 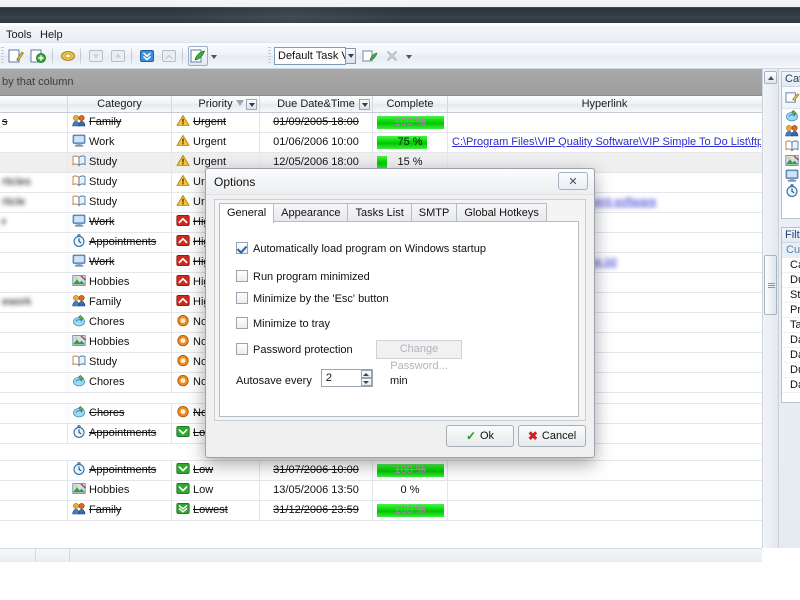 What do you see at coordinates (321, 299) in the screenshot?
I see `esc-minimize-label: Minimize by the 'Esc' button` at bounding box center [321, 299].